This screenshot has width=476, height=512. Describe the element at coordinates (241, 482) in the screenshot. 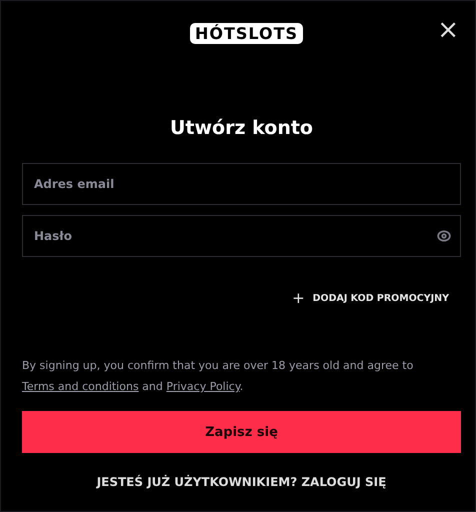

I see `login-link: JESTEŚ JUŻ UŻYTKOWNIKIEM? ZALOGUJ SIĘ` at that location.